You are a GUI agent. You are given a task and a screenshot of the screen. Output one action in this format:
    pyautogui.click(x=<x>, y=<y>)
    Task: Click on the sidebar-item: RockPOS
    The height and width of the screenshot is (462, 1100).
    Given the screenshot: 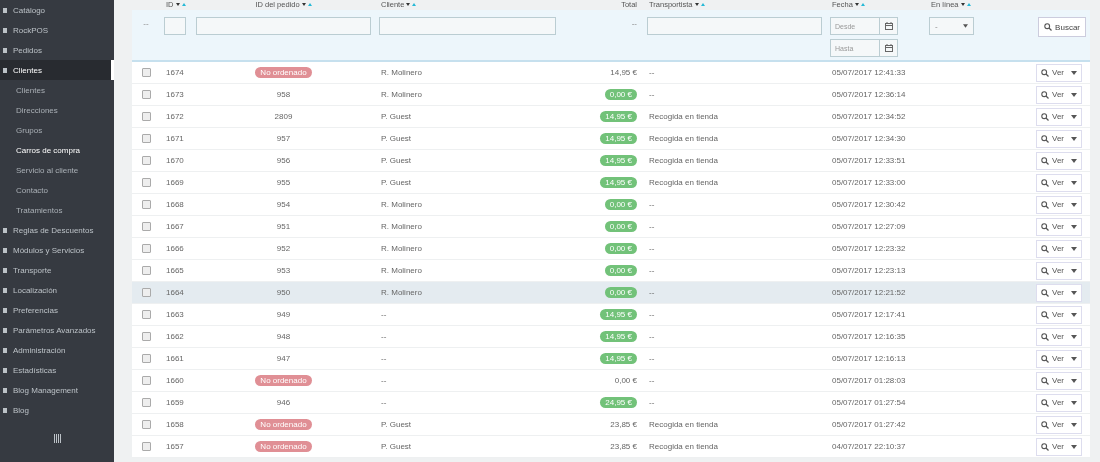 What is the action you would take?
    pyautogui.click(x=57, y=30)
    